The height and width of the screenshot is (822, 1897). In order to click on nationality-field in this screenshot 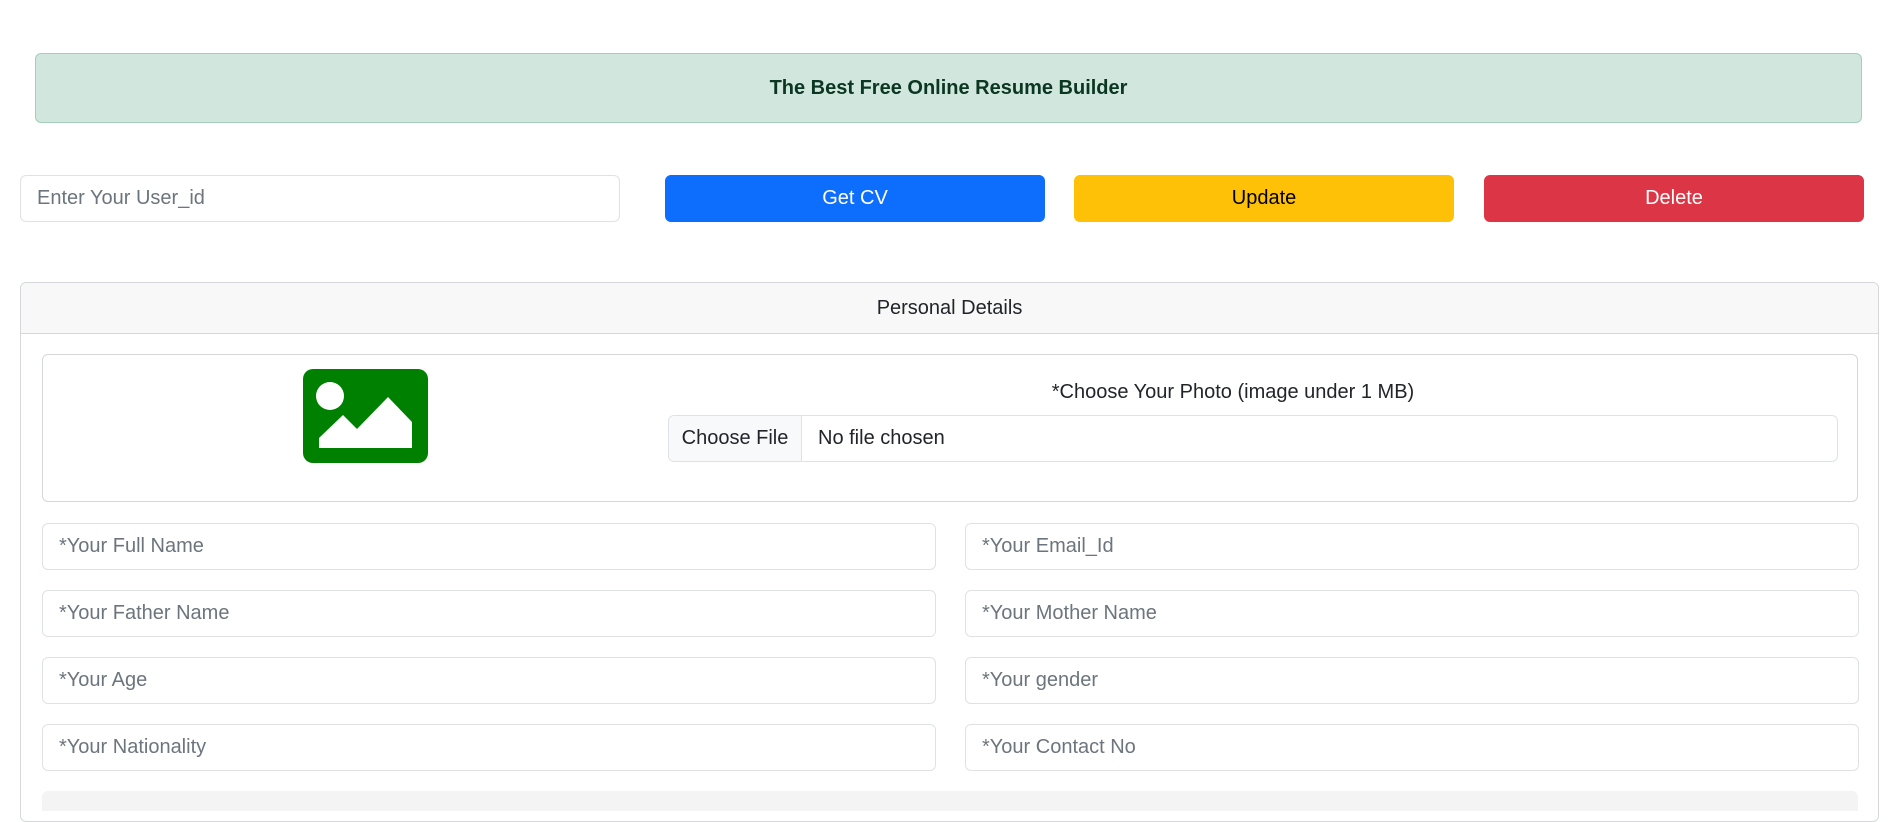, I will do `click(489, 747)`.